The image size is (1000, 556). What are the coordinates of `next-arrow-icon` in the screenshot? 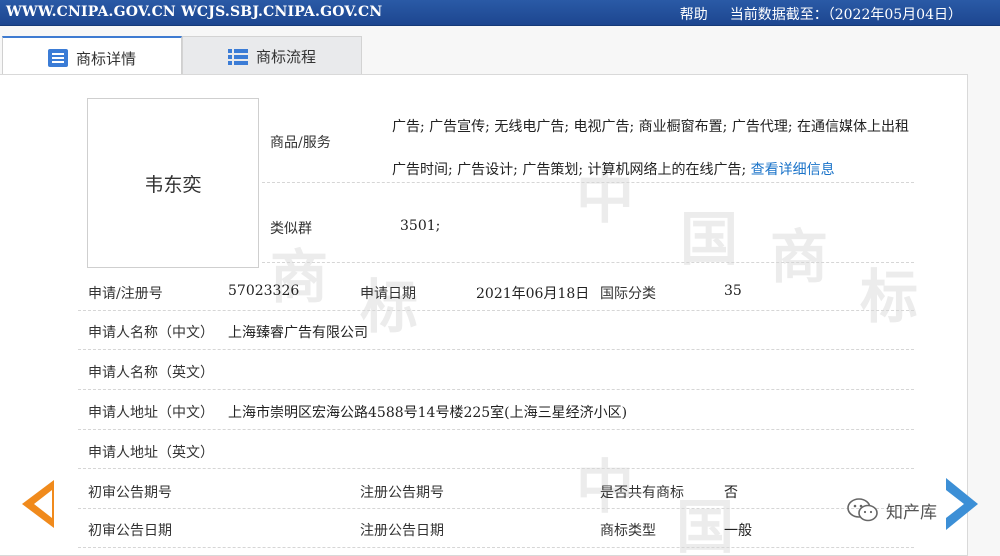 It's located at (962, 504).